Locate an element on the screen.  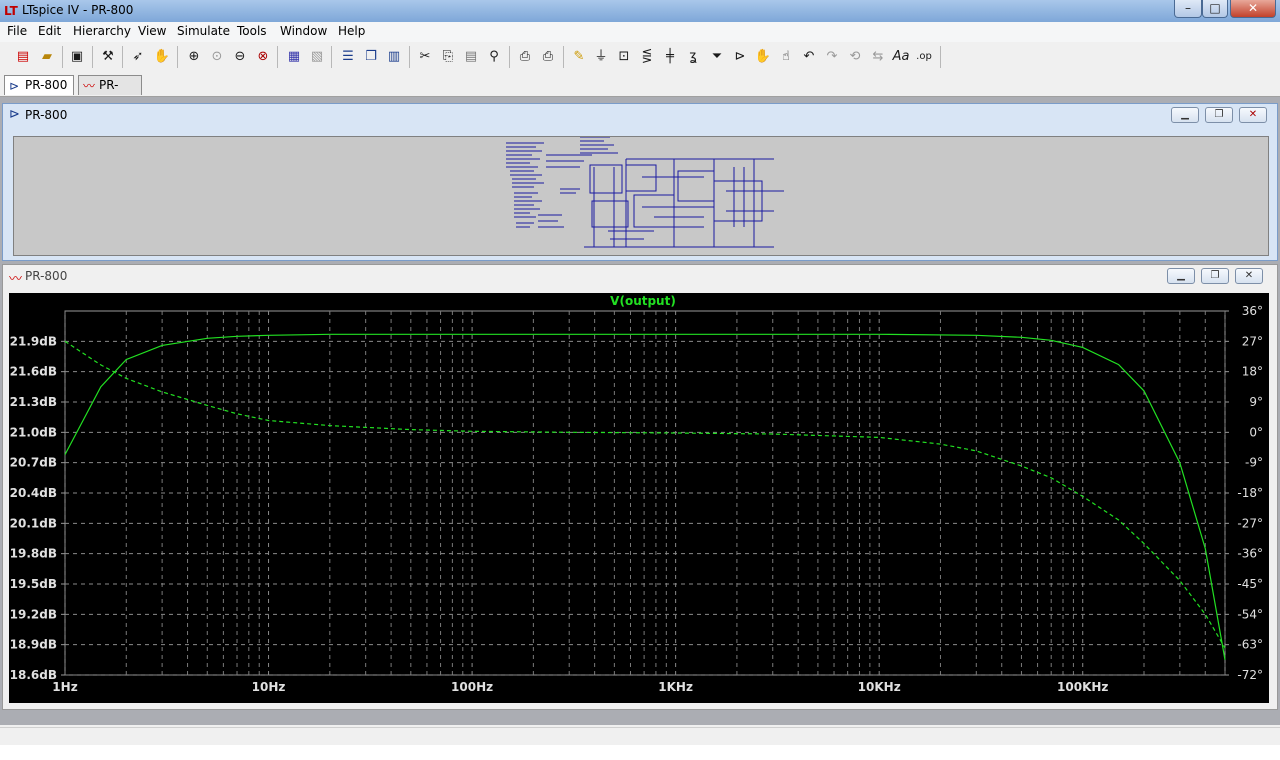
menu-file: File is located at coordinates (17, 31).